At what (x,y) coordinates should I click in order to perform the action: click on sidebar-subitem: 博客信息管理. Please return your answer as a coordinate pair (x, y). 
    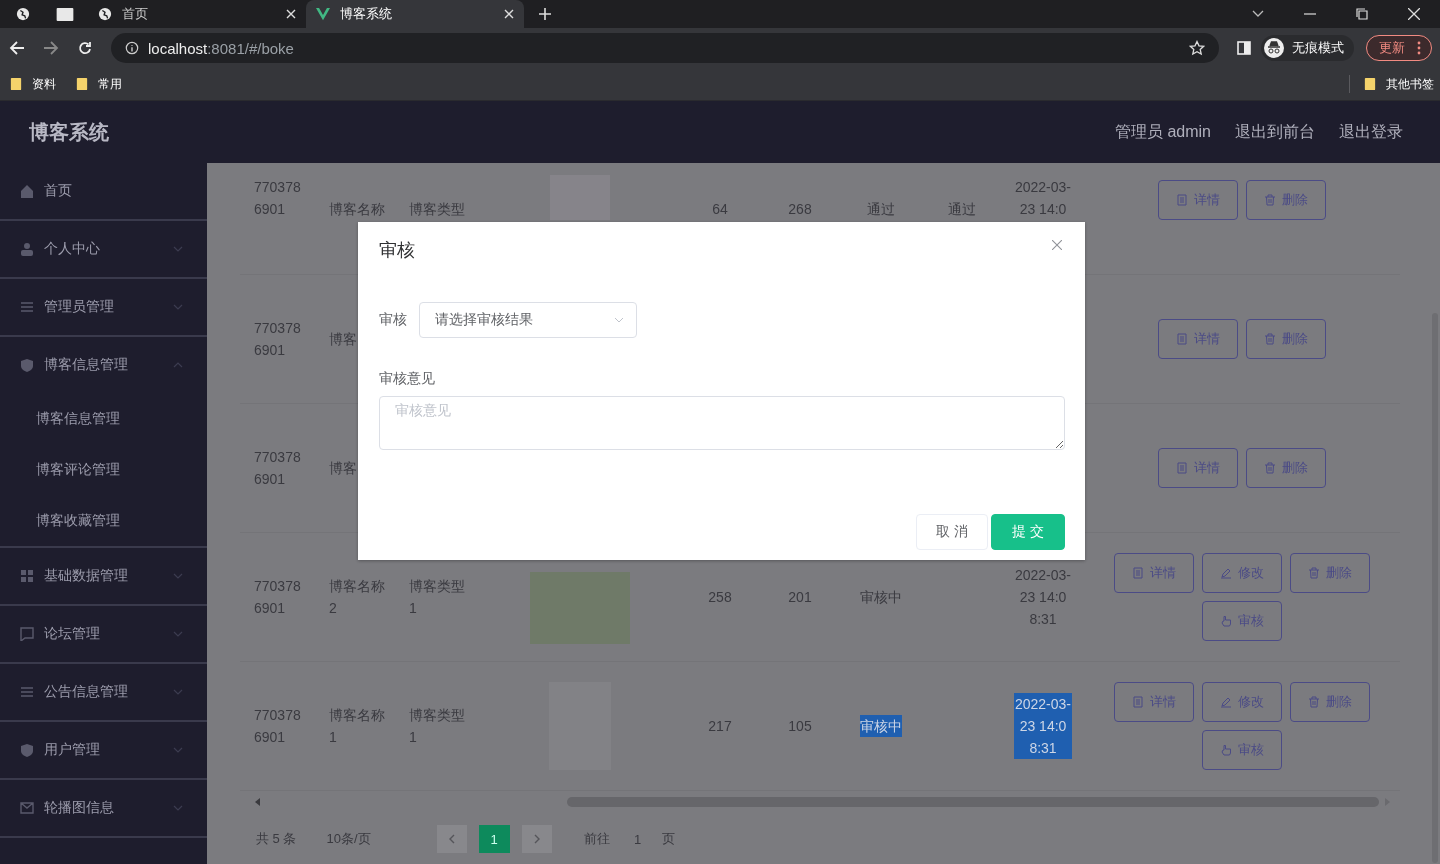
    Looking at the image, I should click on (103, 418).